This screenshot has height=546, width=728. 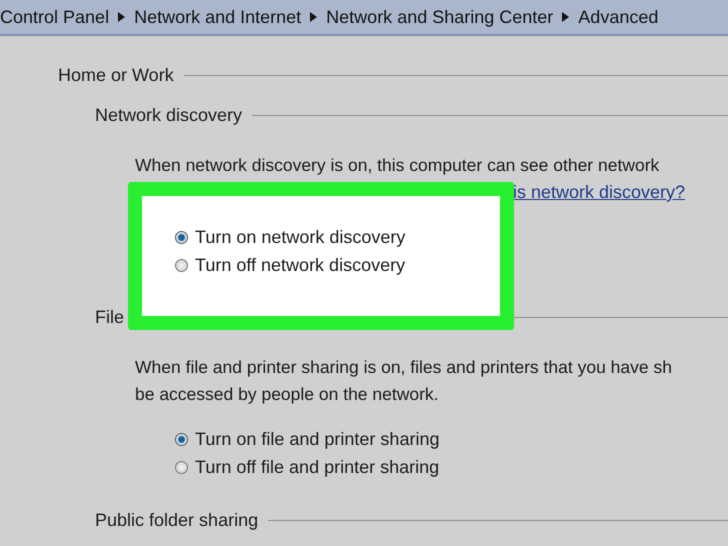 What do you see at coordinates (317, 439) in the screenshot?
I see `radio-label: Turn on file and printer sharing` at bounding box center [317, 439].